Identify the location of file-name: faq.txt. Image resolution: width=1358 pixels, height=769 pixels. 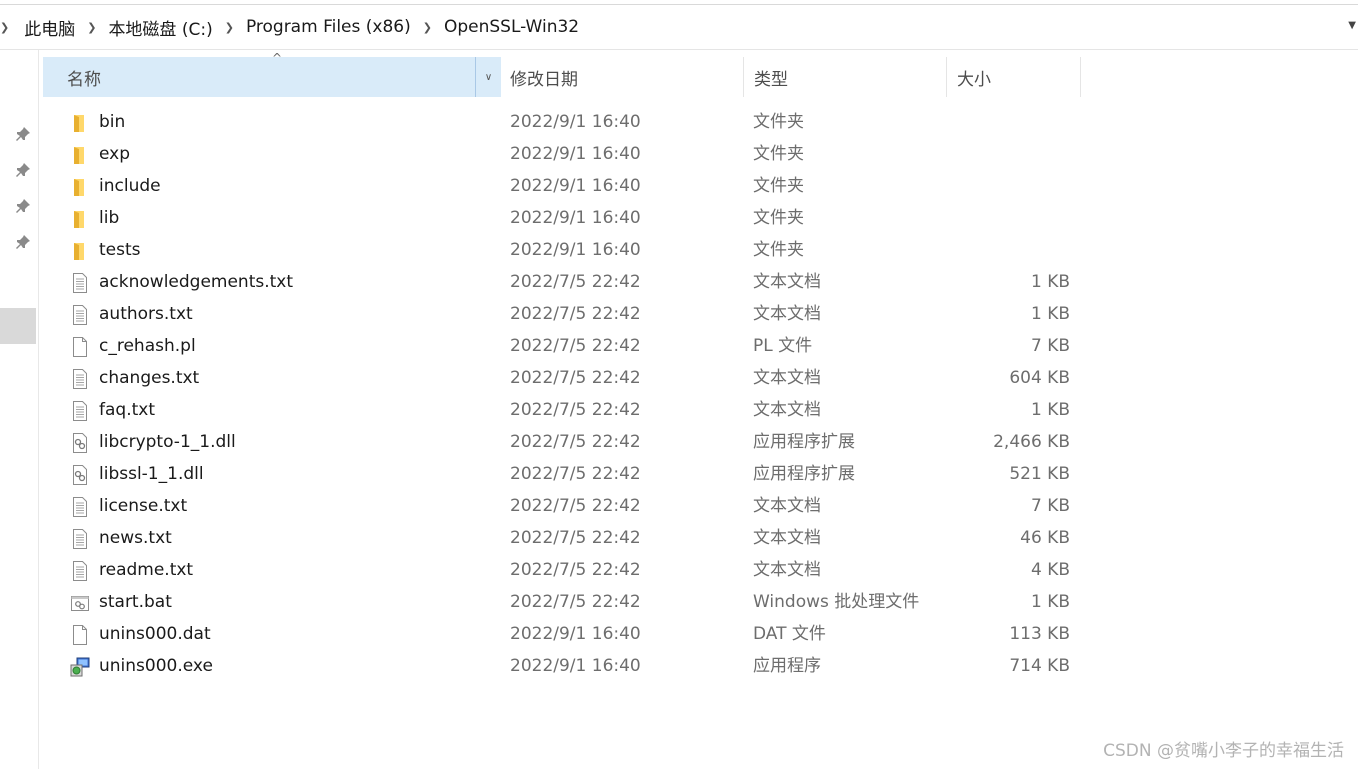
(127, 410).